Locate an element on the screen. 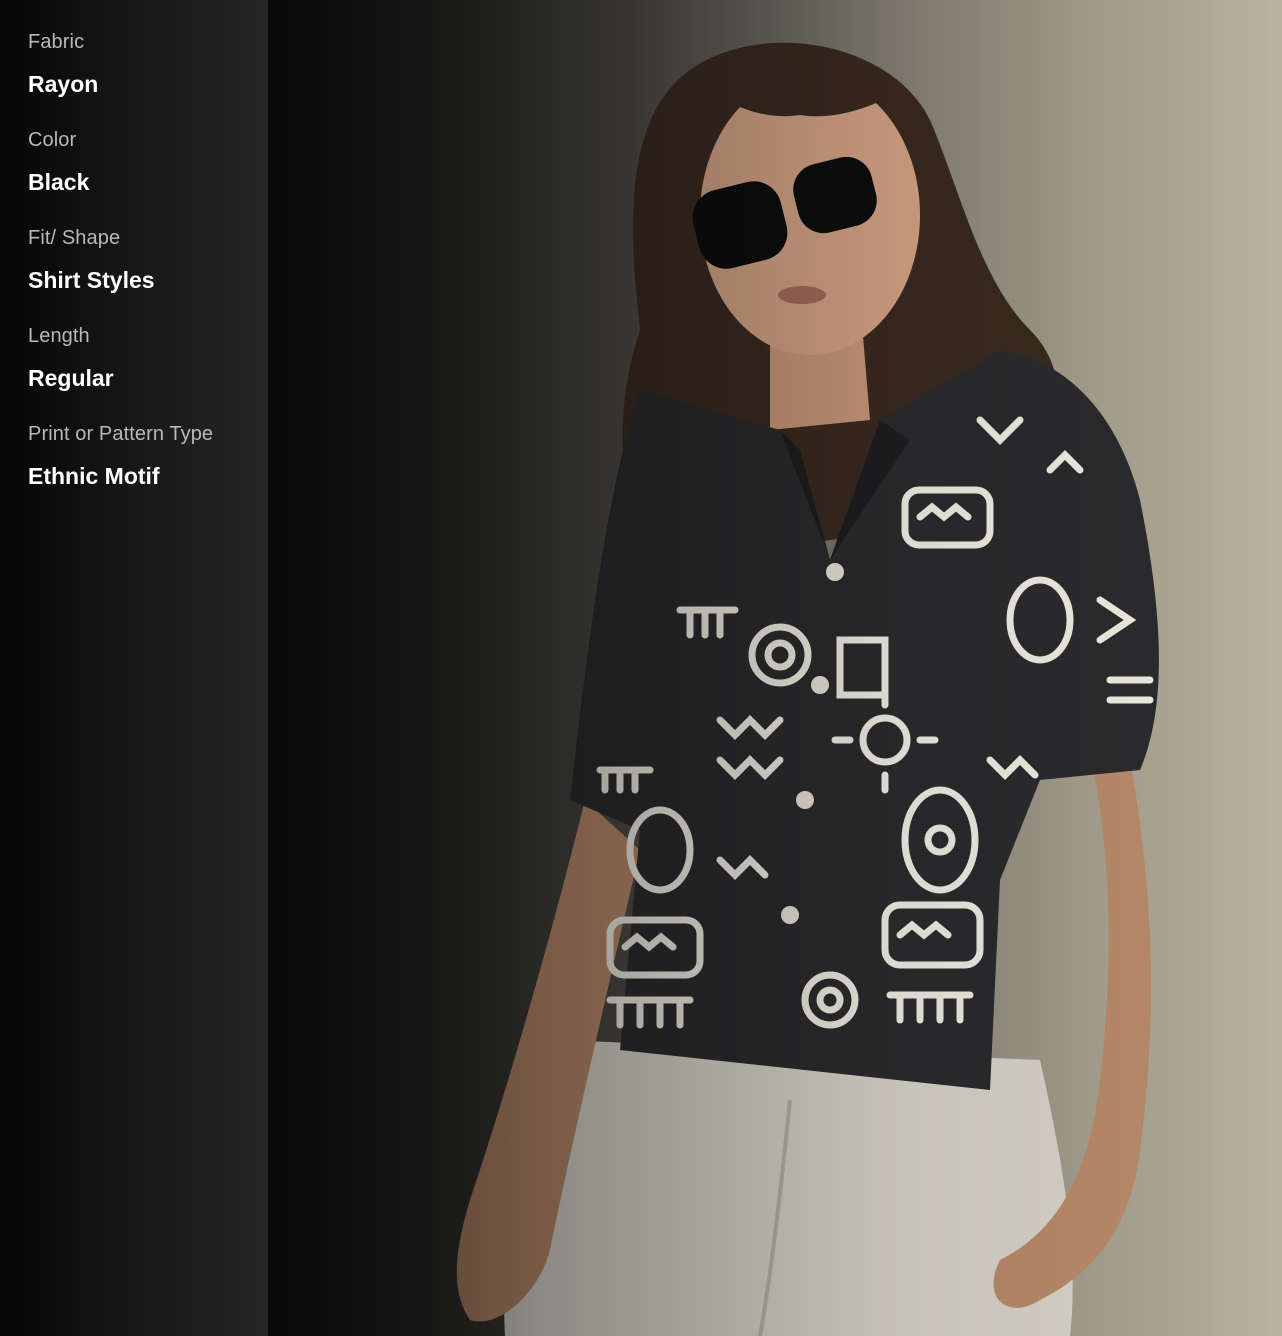 The image size is (1282, 1336). attribute-label: Fit/ Shape is located at coordinates (74, 238).